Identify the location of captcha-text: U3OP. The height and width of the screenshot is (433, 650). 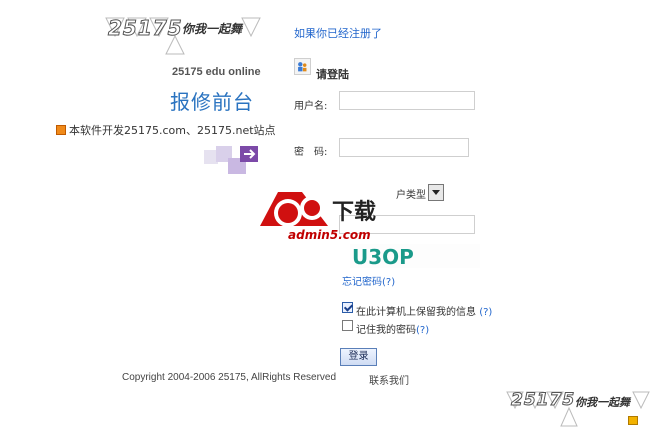
(383, 256).